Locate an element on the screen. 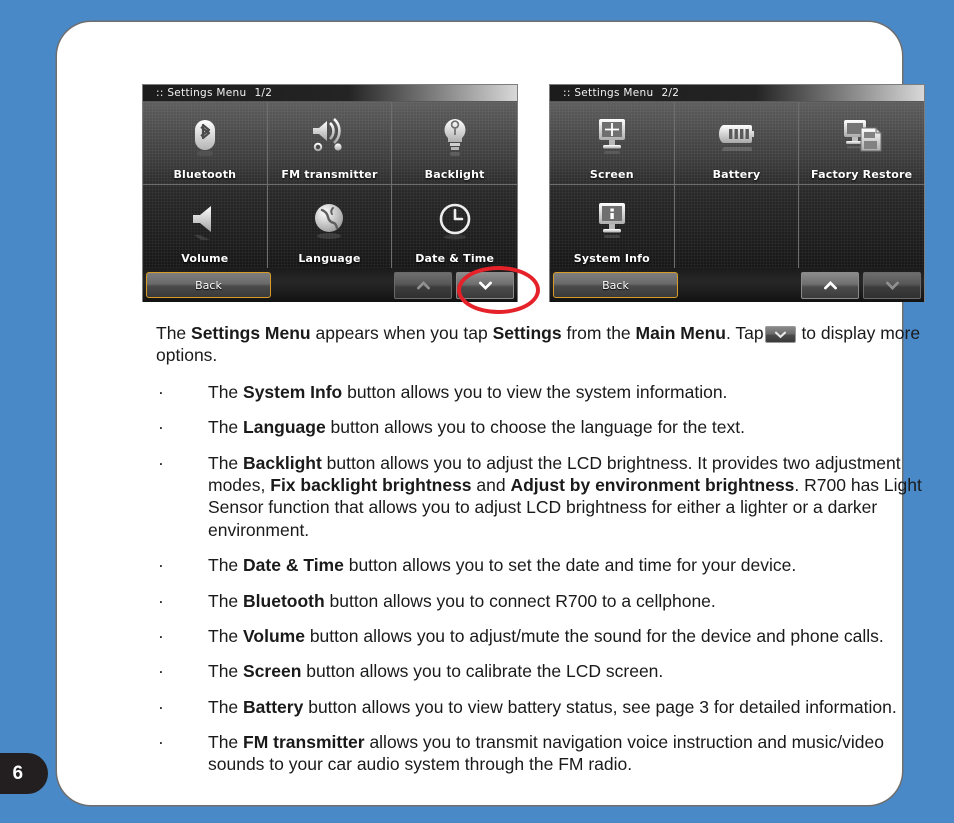 Image resolution: width=954 pixels, height=823 pixels. intro-bold-settings: Settings is located at coordinates (527, 333).